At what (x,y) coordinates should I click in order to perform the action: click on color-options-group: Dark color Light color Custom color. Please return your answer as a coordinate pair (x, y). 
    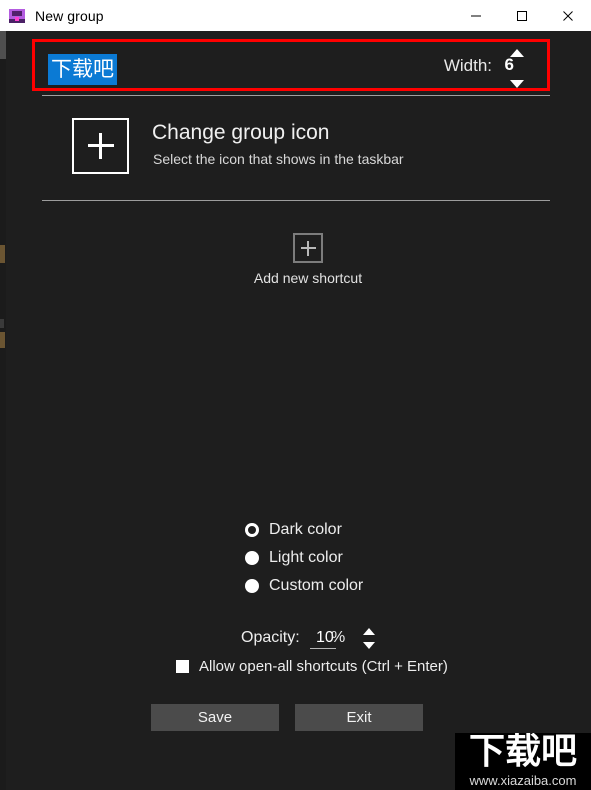
    Looking at the image, I should click on (295, 558).